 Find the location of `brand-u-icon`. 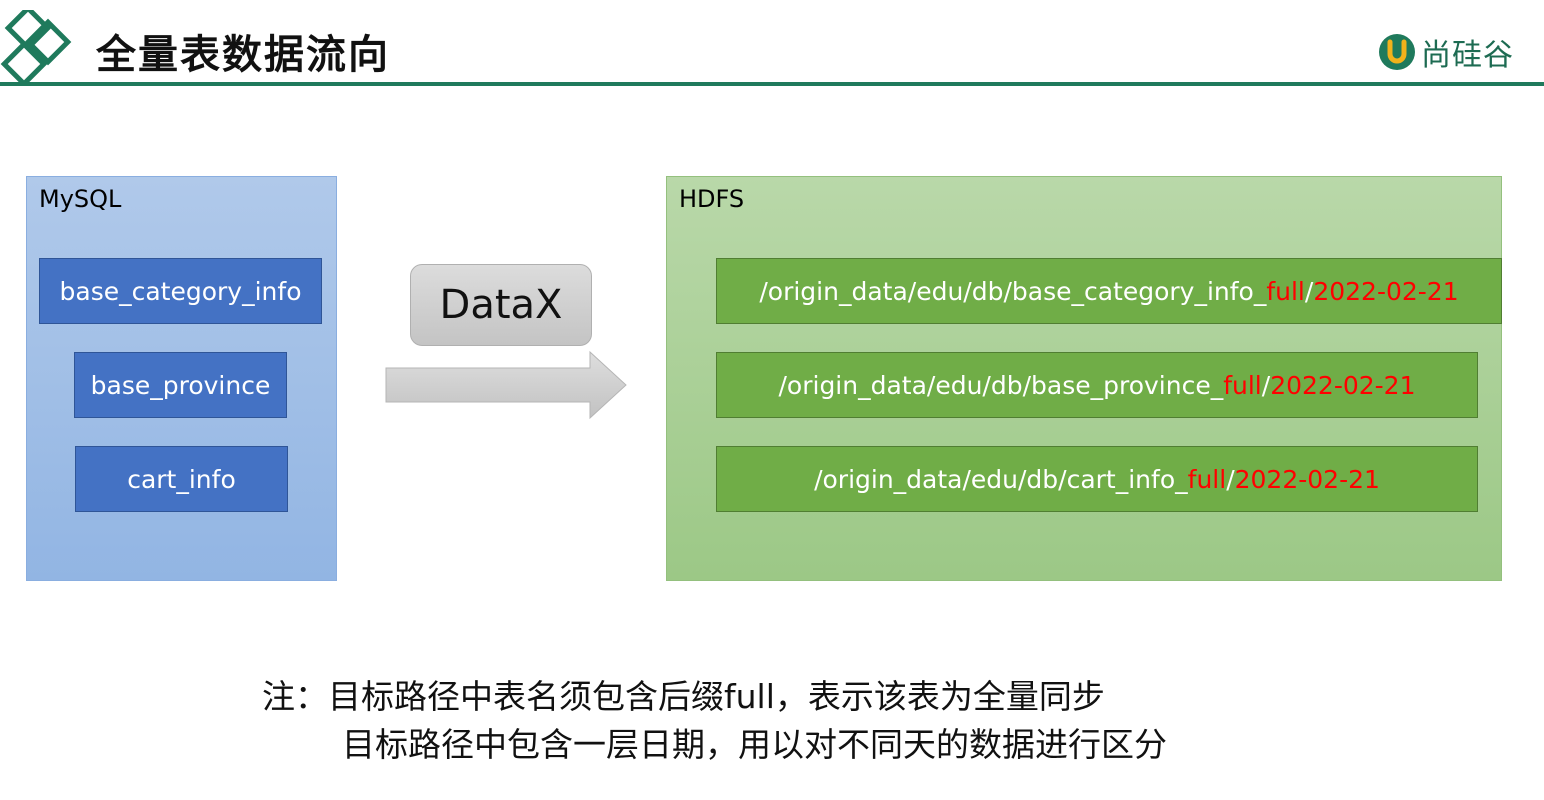

brand-u-icon is located at coordinates (1397, 52).